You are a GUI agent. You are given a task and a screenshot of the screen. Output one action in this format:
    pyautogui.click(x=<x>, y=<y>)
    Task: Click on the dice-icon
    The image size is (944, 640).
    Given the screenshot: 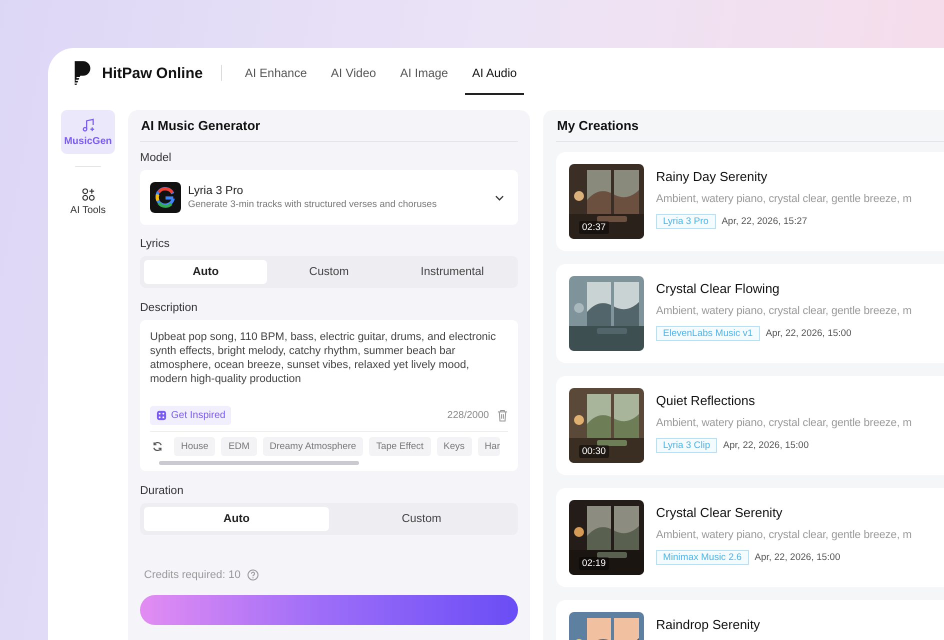 What is the action you would take?
    pyautogui.click(x=161, y=416)
    